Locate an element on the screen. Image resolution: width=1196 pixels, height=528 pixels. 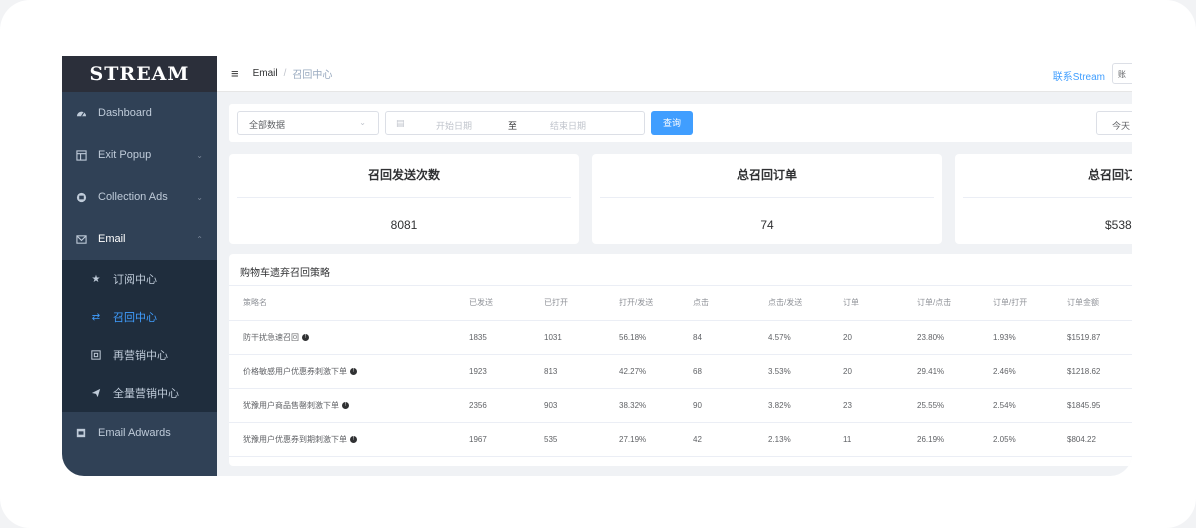
column-header: 已发送 is located at coordinates (506, 303).